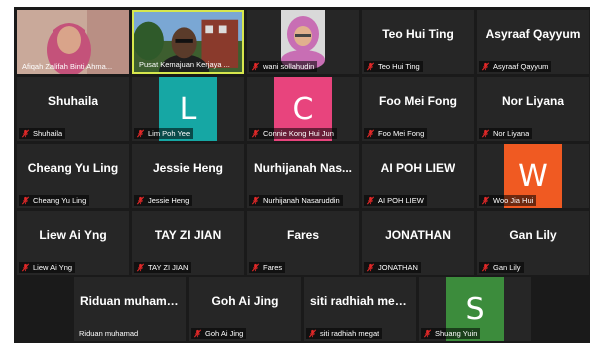  What do you see at coordinates (219, 333) in the screenshot?
I see `participant-name-label: Goh Ai Jing` at bounding box center [219, 333].